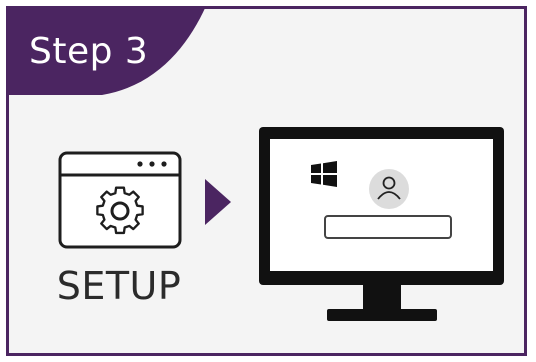 This screenshot has width=536, height=362. What do you see at coordinates (218, 202) in the screenshot?
I see `arrow-right-icon` at bounding box center [218, 202].